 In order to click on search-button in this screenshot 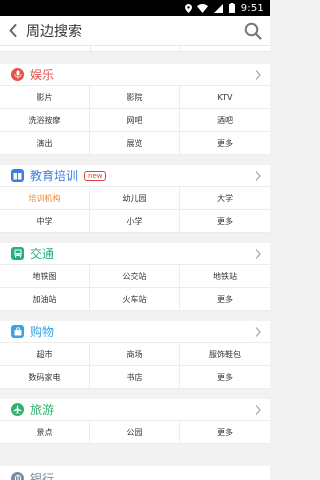, I will do `click(253, 31)`.